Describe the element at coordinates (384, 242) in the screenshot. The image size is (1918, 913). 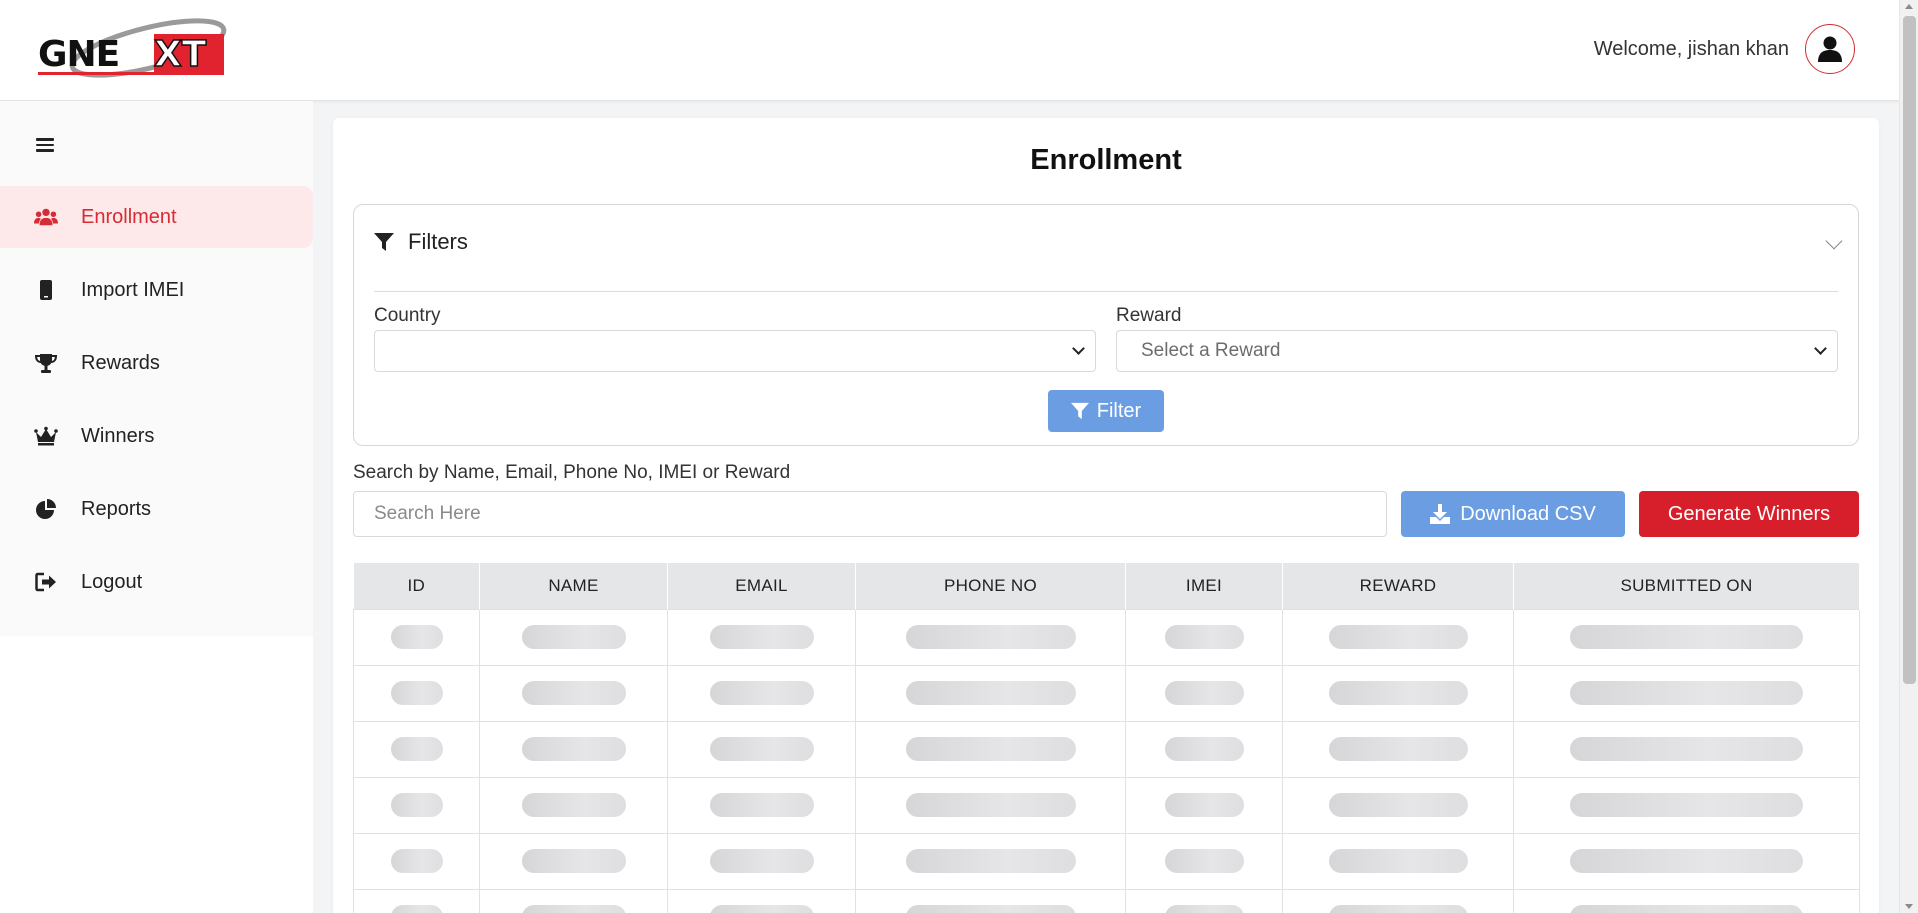
I see `filter-icon` at that location.